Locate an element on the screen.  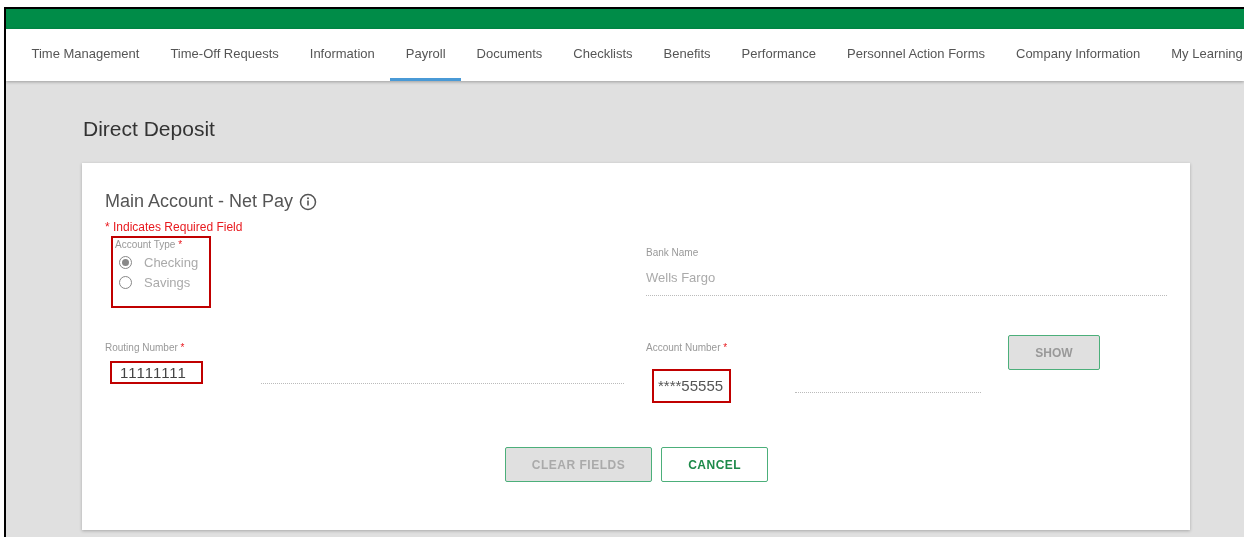
radio-label: Checking is located at coordinates (171, 262).